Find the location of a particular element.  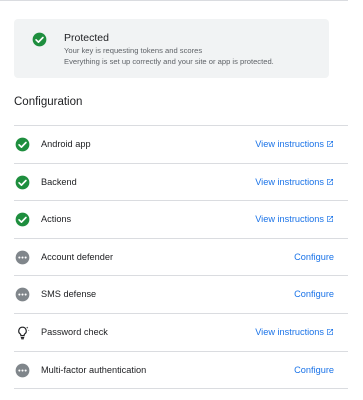

config-row-label: Android app is located at coordinates (66, 144).